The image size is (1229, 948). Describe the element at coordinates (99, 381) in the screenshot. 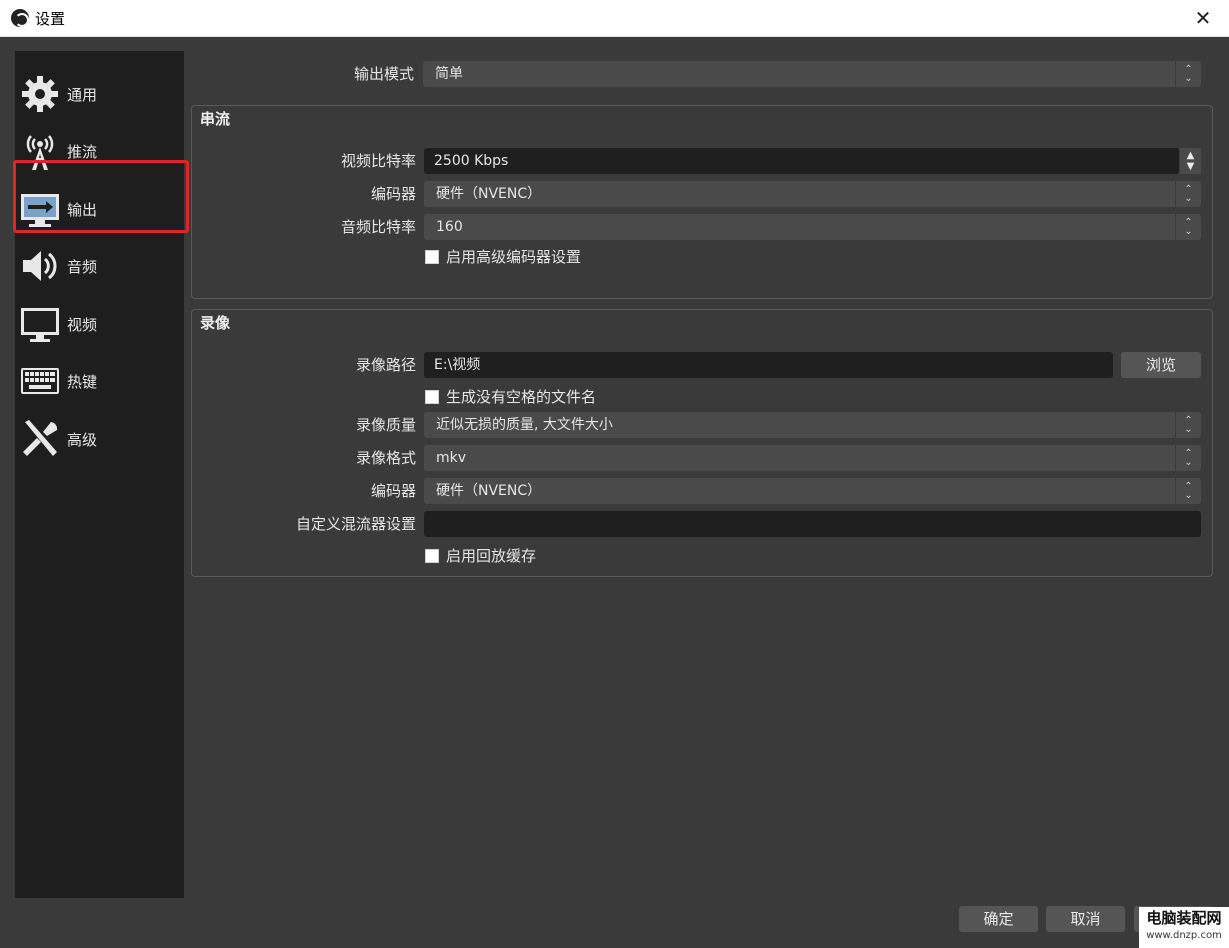

I see `sidebar-item-hotkeys: 热键` at that location.